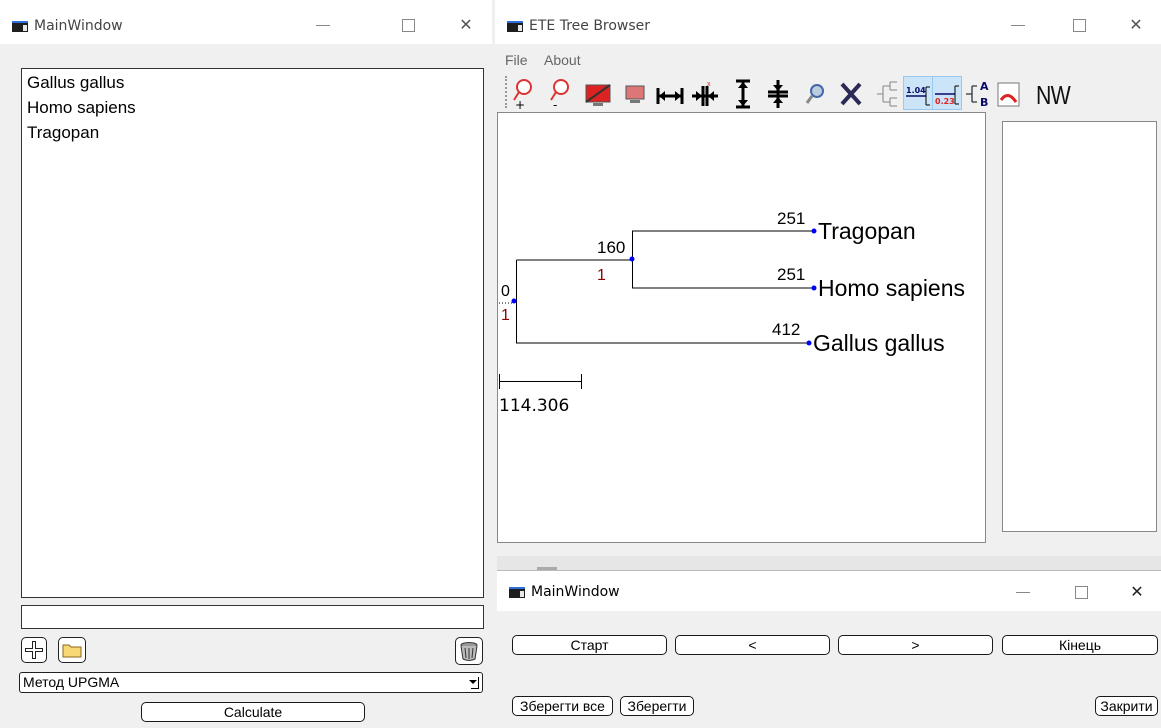 This screenshot has width=1161, height=728. I want to click on add-button, so click(34, 650).